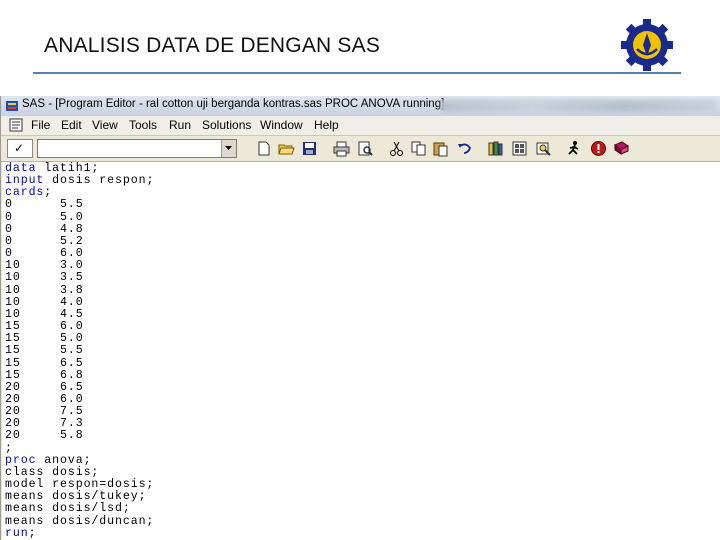 This screenshot has height=540, width=720. Describe the element at coordinates (44, 254) in the screenshot. I see `code-token: 0 6.0` at that location.